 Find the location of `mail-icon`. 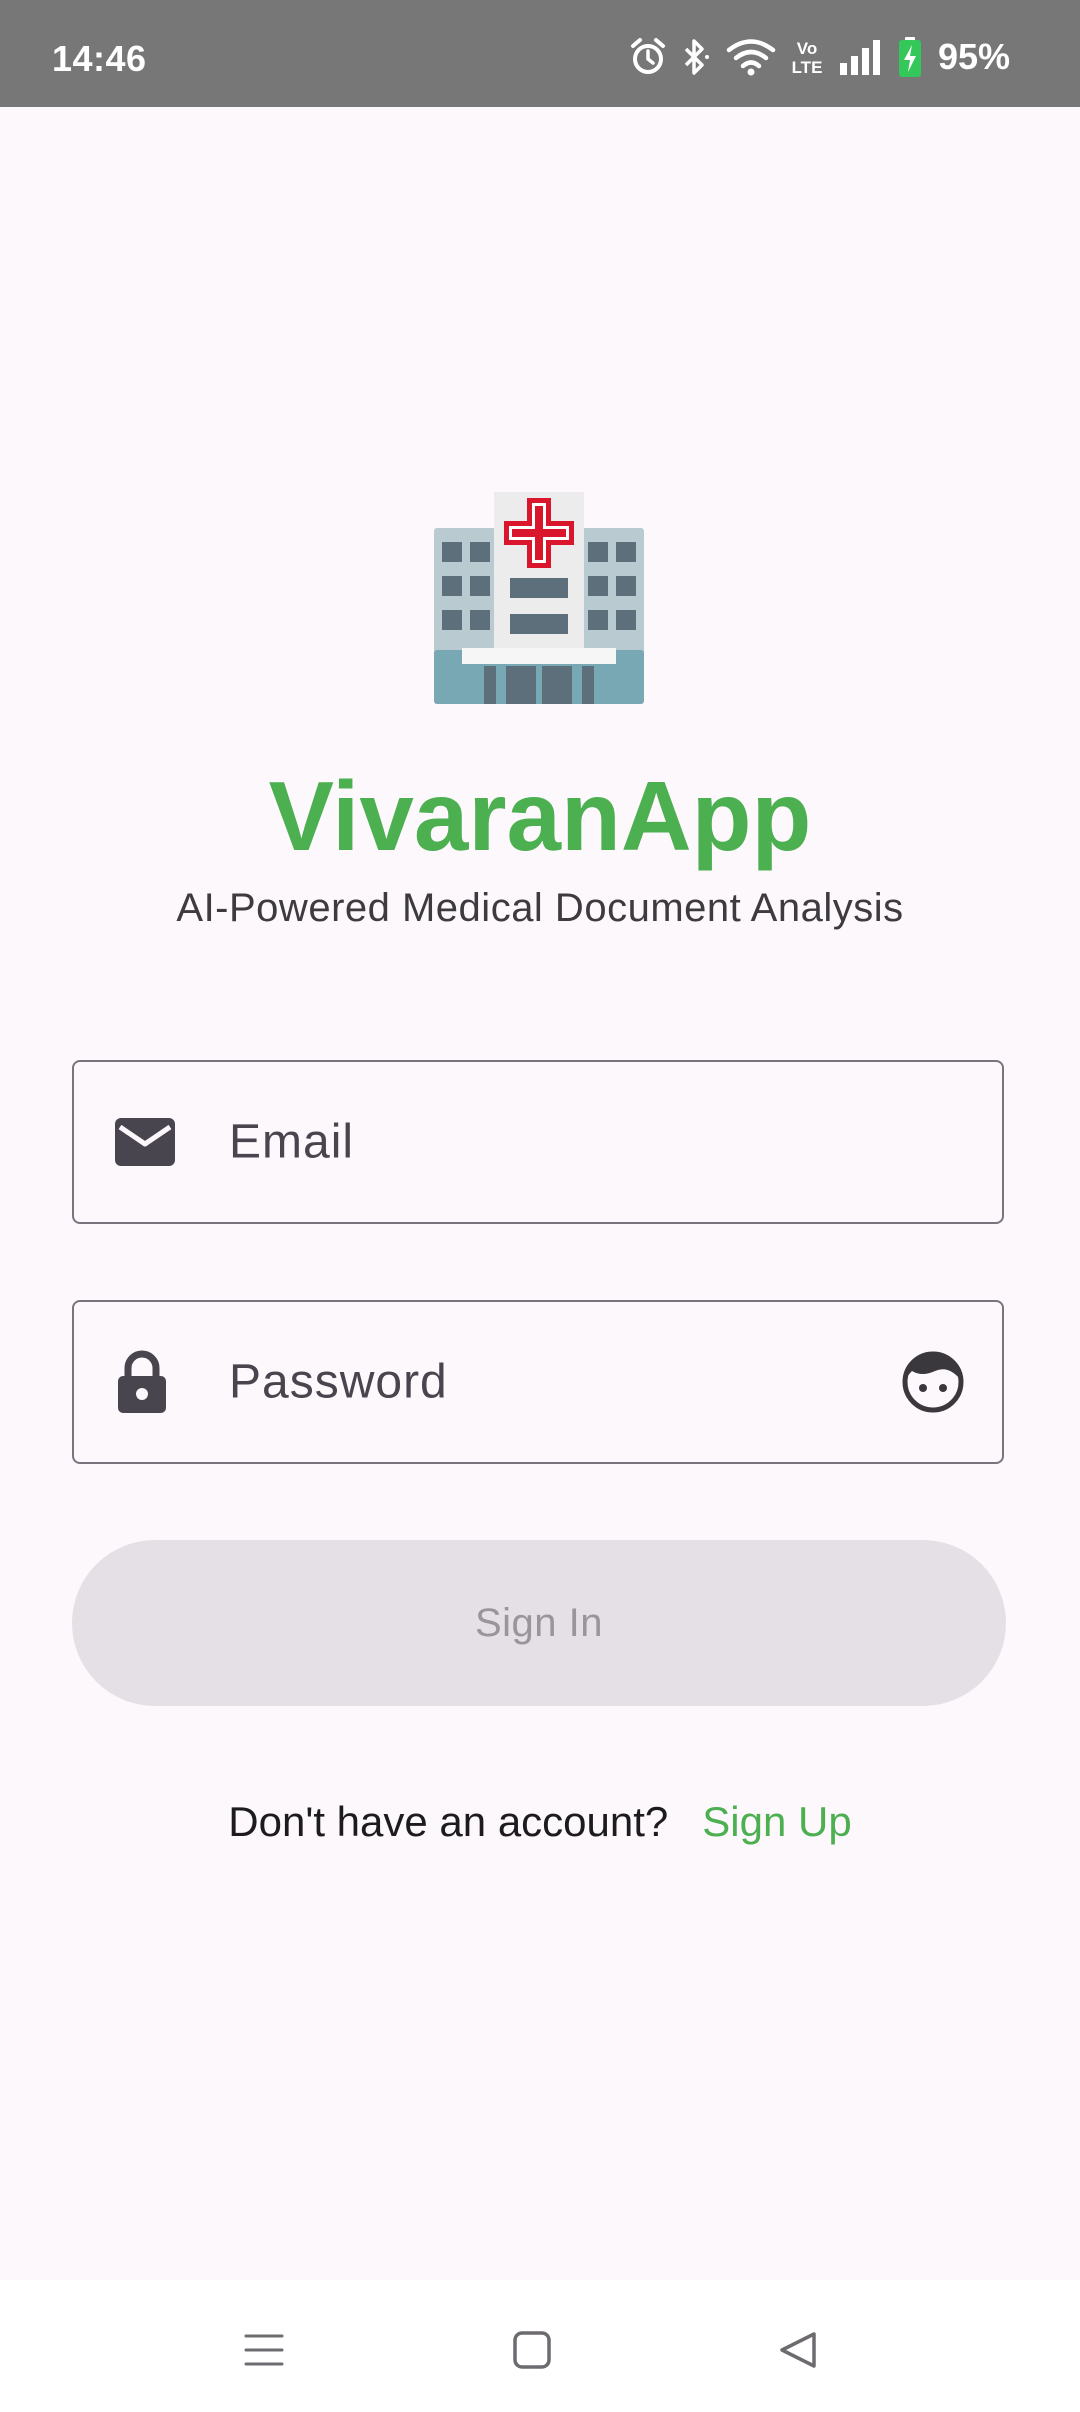

mail-icon is located at coordinates (145, 1142).